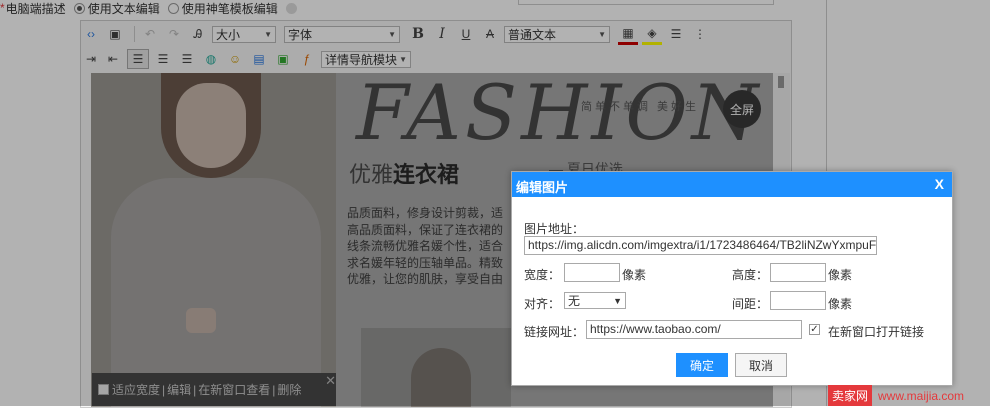 This screenshot has width=990, height=408. I want to click on align-select: 无 ▼, so click(595, 300).